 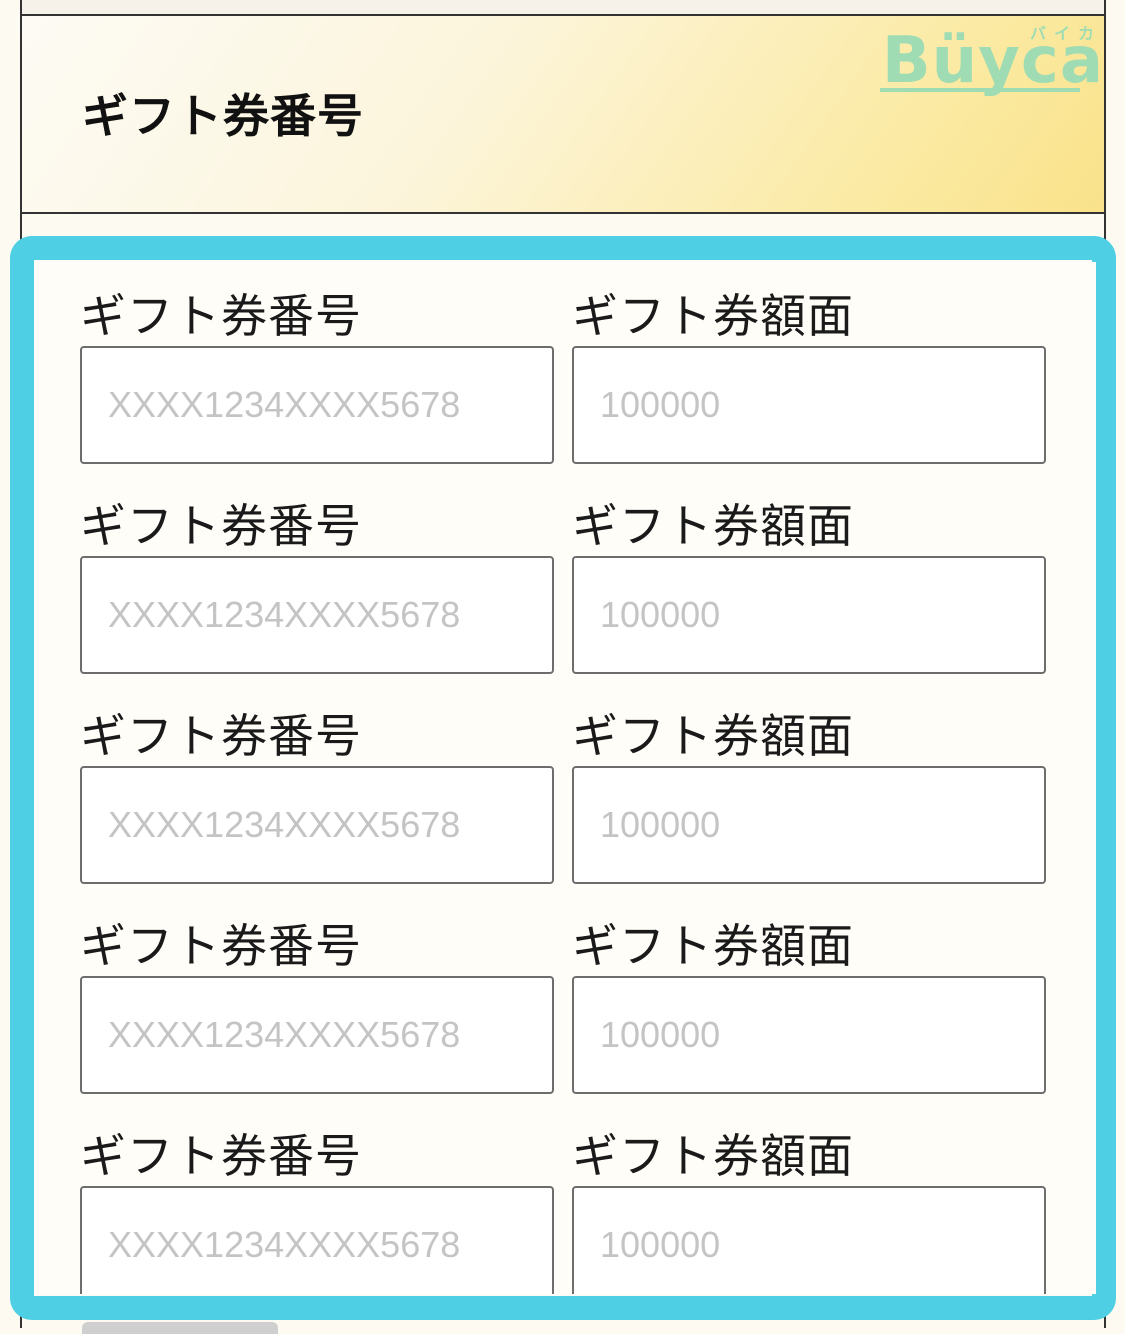 What do you see at coordinates (223, 116) in the screenshot?
I see `section-title: ギフト券番号` at bounding box center [223, 116].